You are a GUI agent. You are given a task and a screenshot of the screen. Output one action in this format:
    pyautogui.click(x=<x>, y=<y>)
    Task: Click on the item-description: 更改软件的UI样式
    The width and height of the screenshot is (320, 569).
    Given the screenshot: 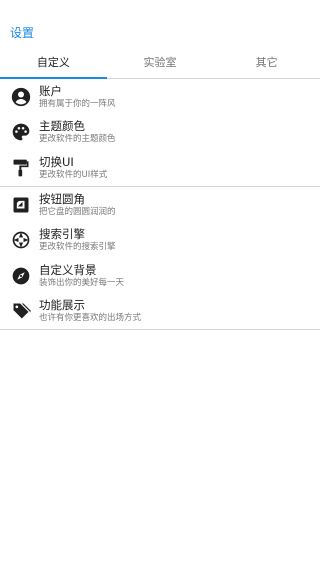 What is the action you would take?
    pyautogui.click(x=73, y=174)
    